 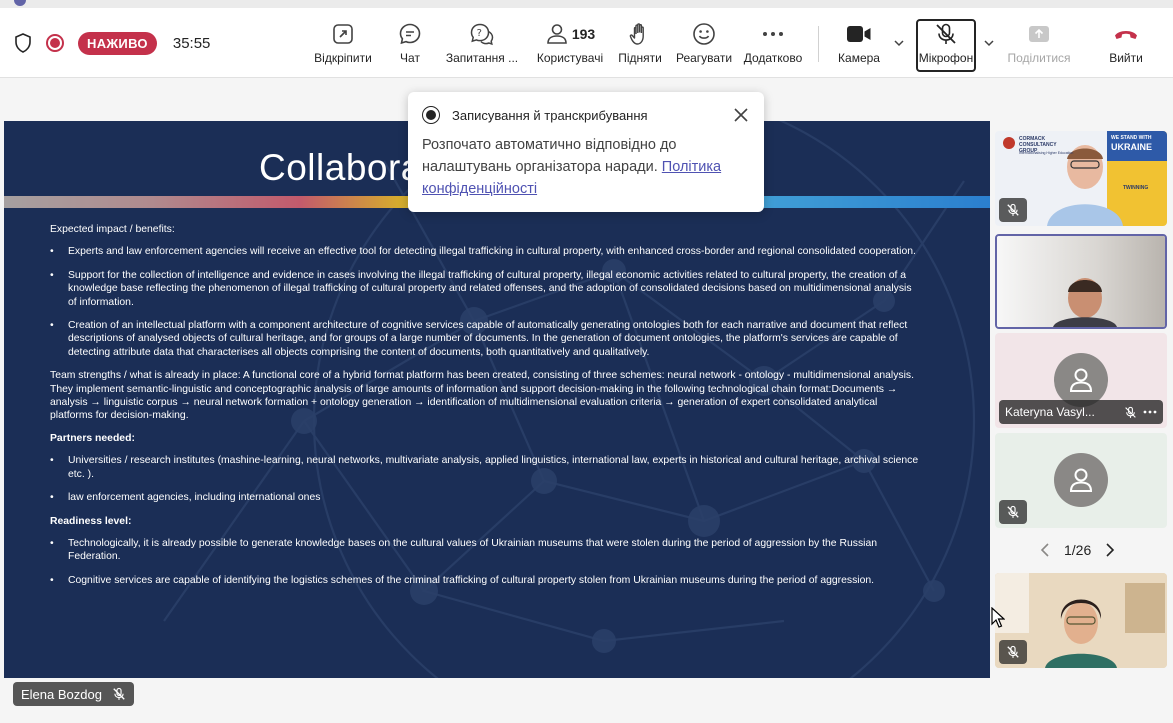 I want to click on mic-options-chevron-icon, so click(x=989, y=43).